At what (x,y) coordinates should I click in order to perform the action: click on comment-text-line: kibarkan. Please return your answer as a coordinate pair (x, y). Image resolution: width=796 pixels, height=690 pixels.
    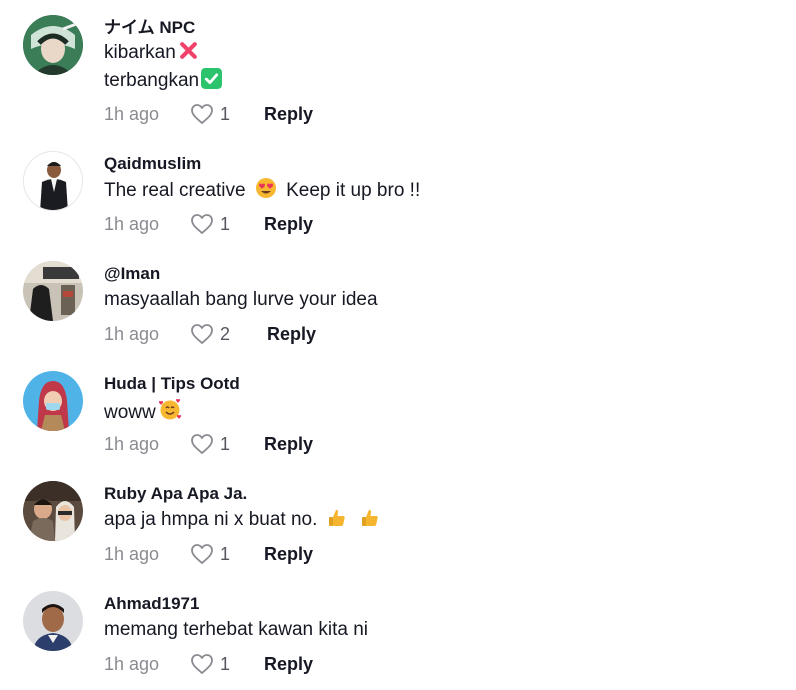
    Looking at the image, I should click on (140, 52).